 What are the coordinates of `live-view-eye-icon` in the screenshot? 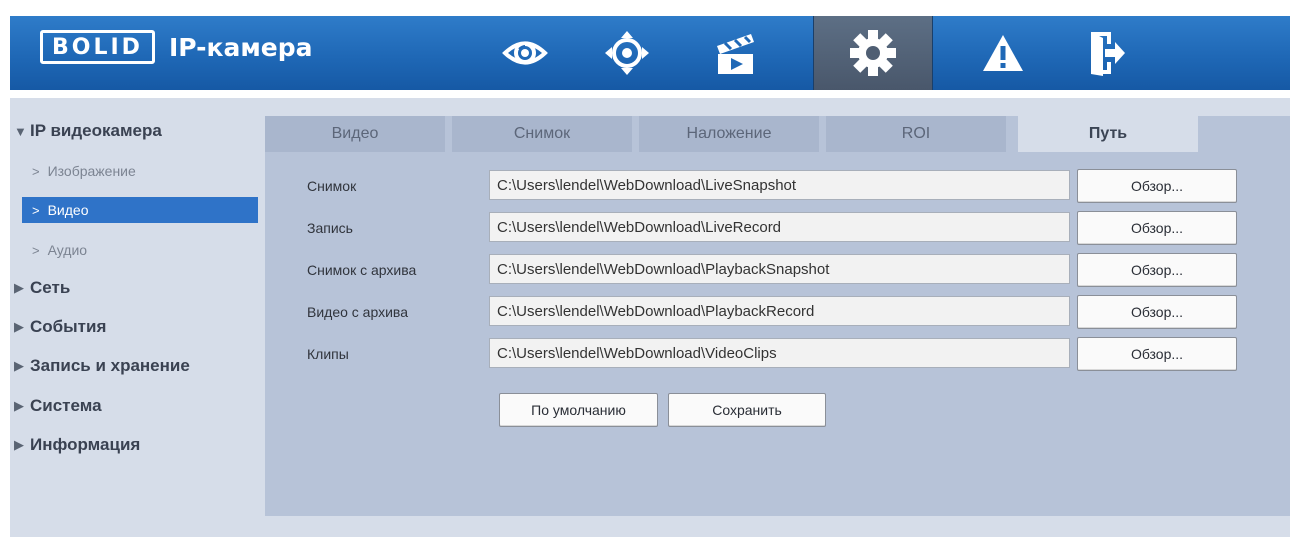 It's located at (525, 53).